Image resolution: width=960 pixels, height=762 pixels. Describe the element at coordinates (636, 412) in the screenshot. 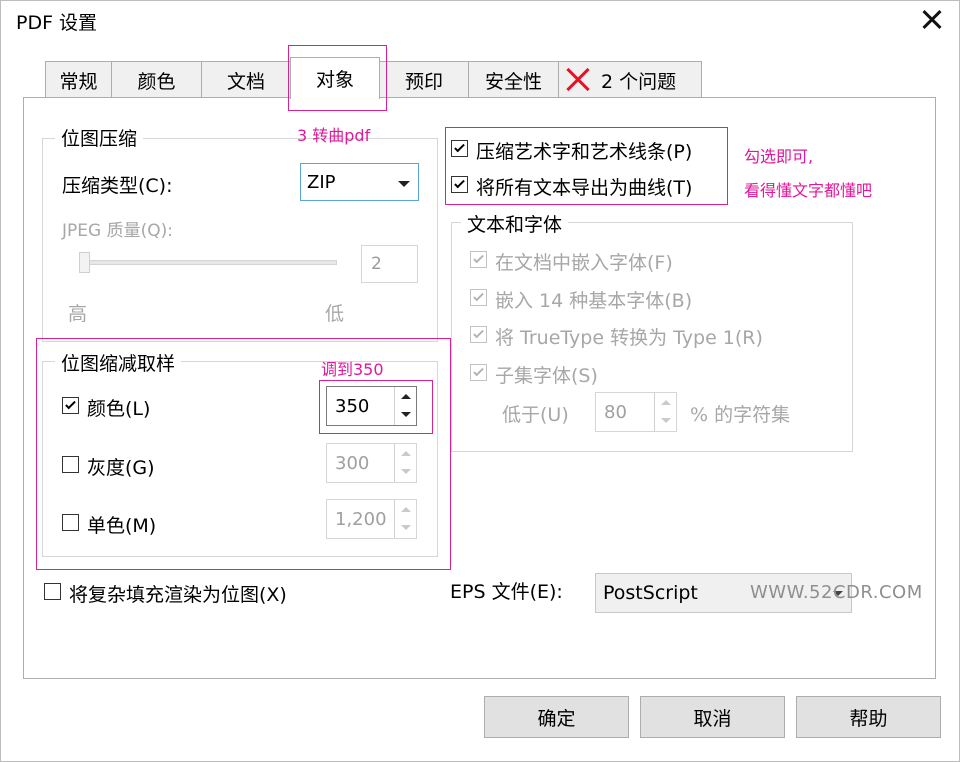

I see `subset-threshold-spinner: 80` at that location.